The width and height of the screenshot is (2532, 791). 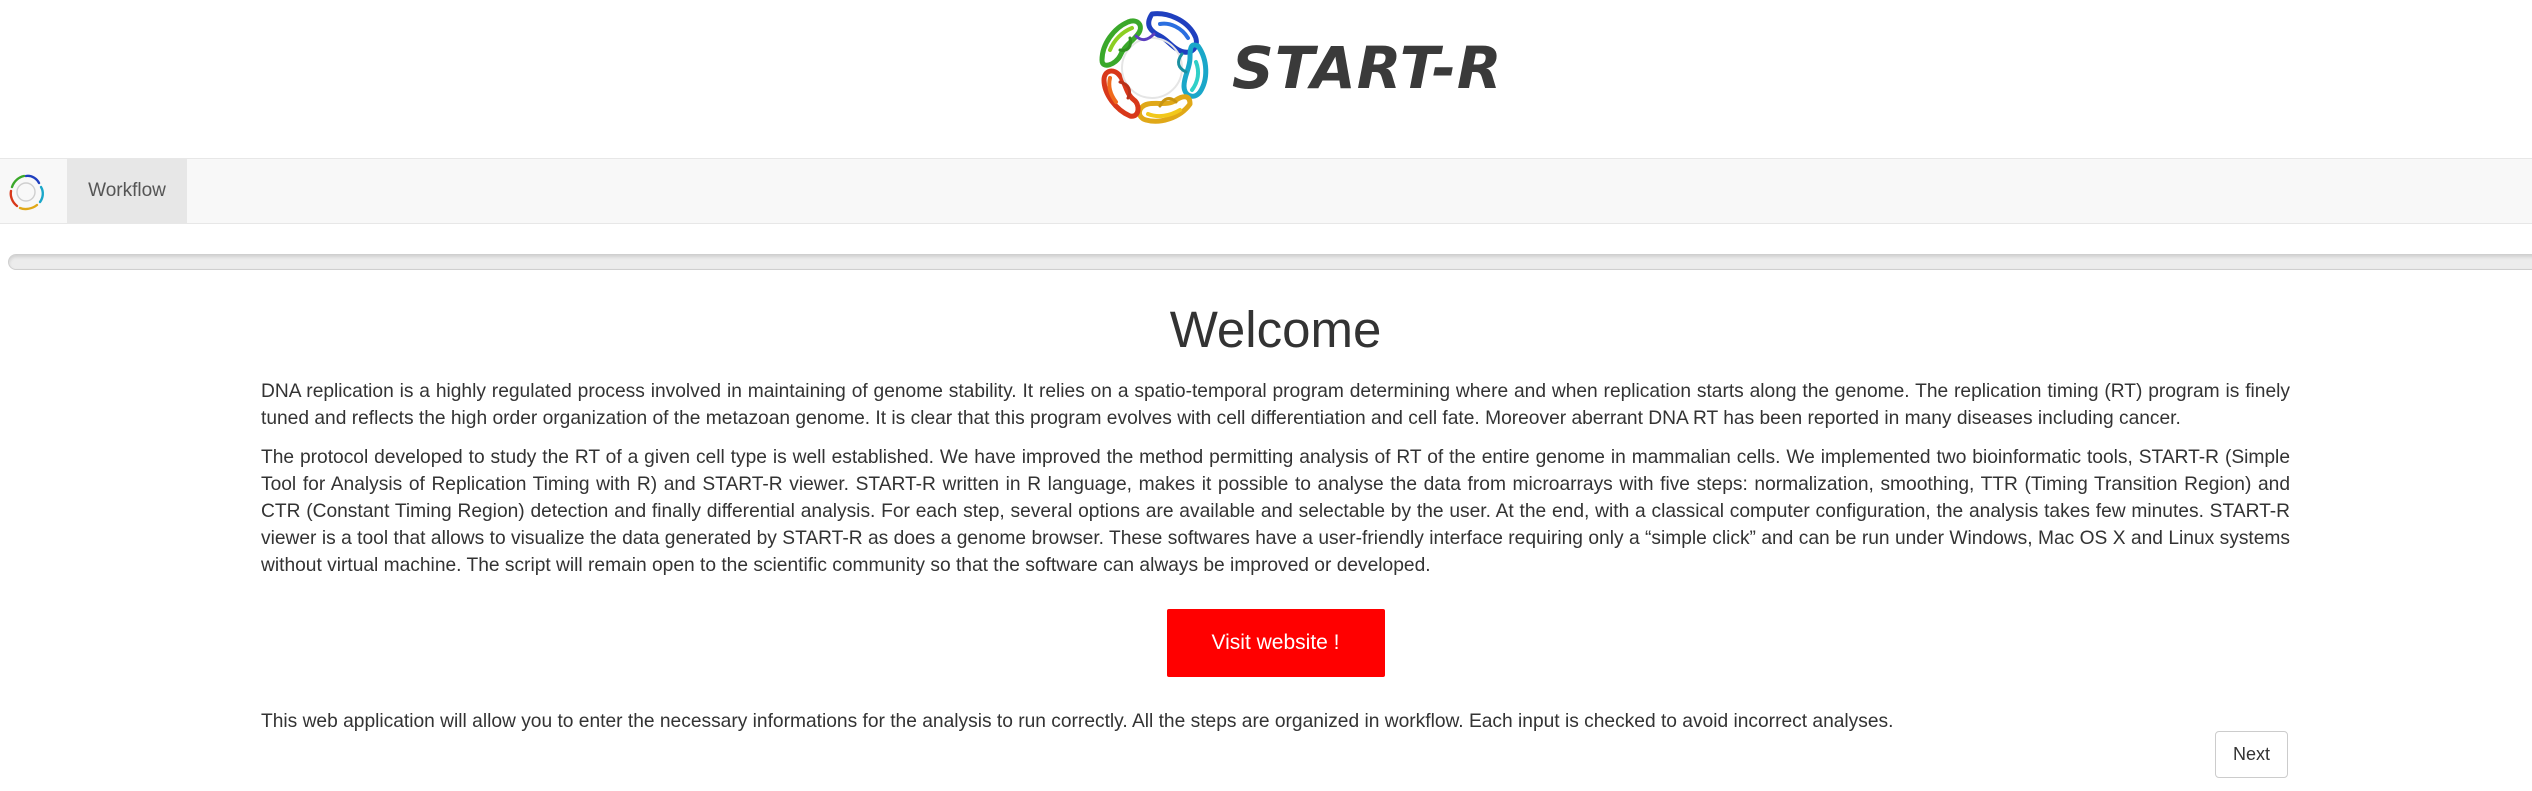 I want to click on page-title: Welcome, so click(x=1275, y=329).